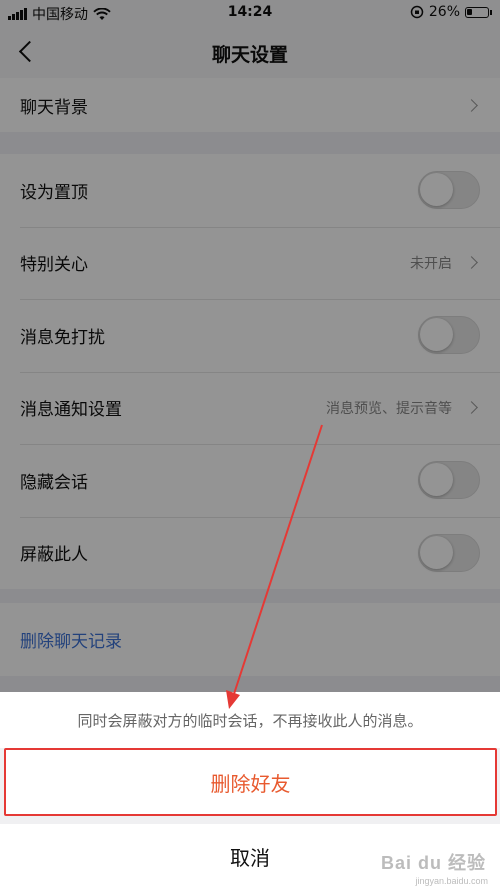  I want to click on baidu-watermark-logo: Bai du 经验, so click(433, 863).